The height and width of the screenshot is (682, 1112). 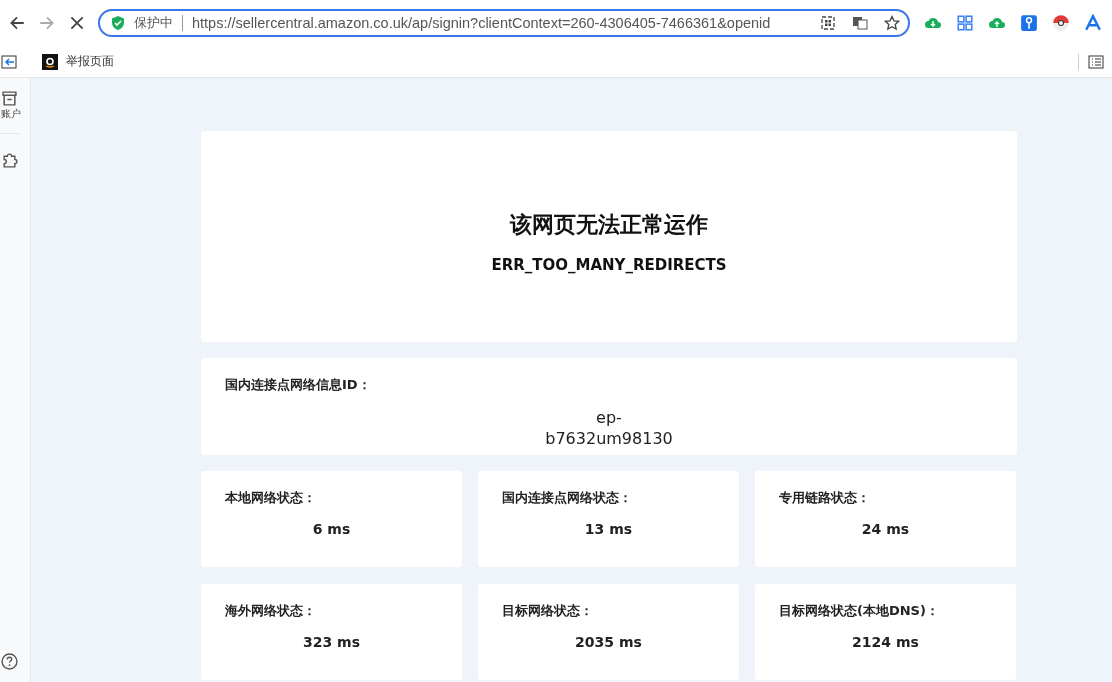 I want to click on metric-value: 323 ms, so click(x=331, y=642).